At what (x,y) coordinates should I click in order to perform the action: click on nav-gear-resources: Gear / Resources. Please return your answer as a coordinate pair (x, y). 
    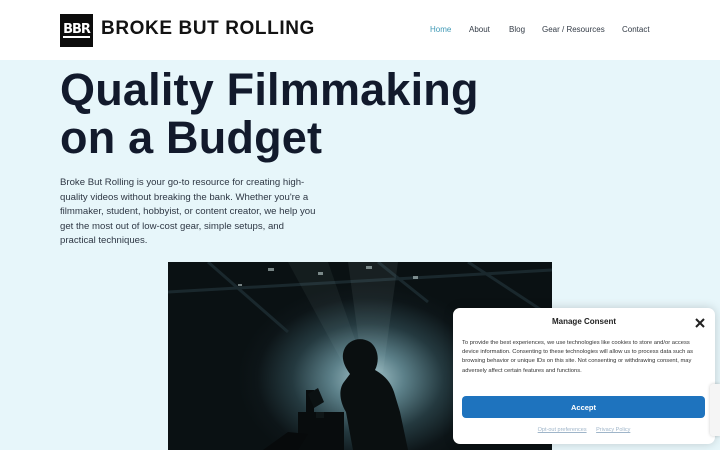
    Looking at the image, I should click on (573, 29).